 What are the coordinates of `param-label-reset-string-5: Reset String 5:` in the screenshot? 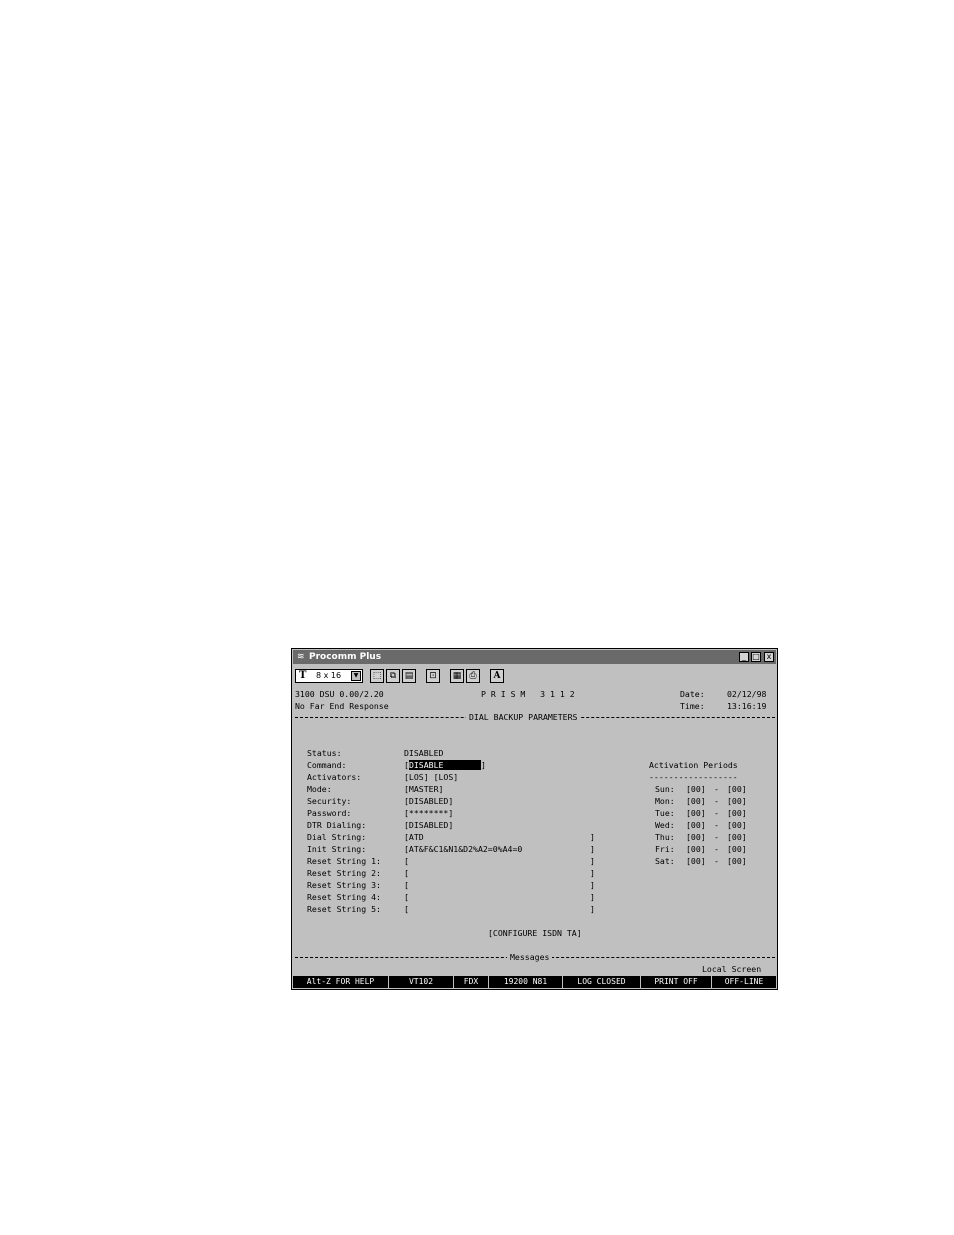 It's located at (344, 909).